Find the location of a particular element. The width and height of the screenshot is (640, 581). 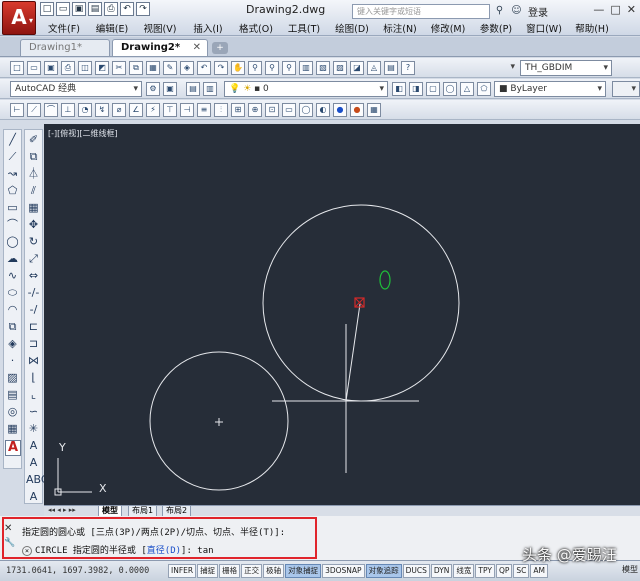

scale-icon: ⤢ is located at coordinates (33, 258).